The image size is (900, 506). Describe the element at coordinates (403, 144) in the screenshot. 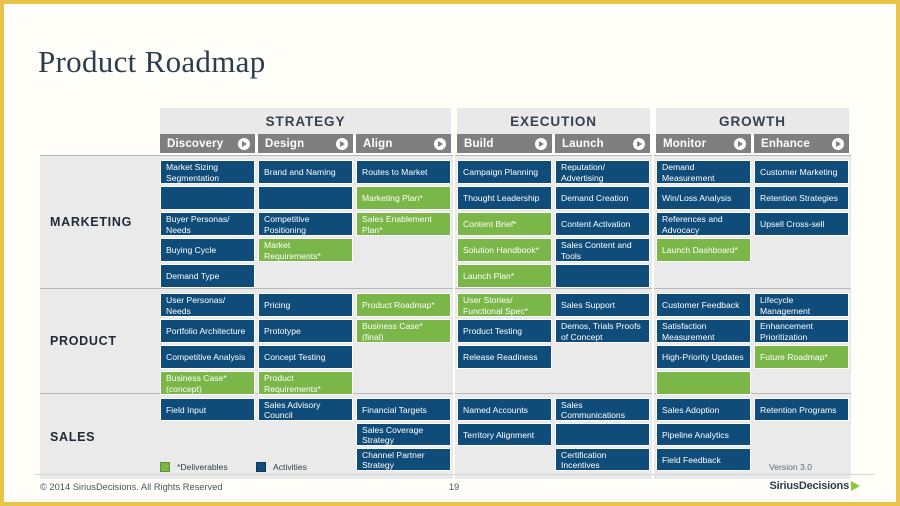

I see `stage-header-align: Align` at that location.